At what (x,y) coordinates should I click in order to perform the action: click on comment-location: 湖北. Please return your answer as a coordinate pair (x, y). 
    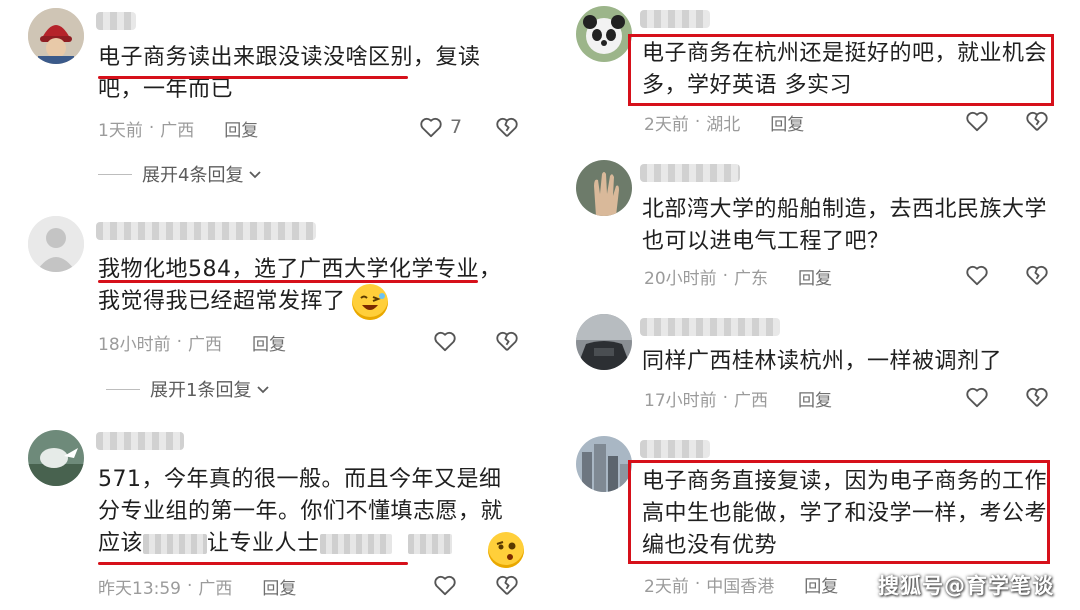
    Looking at the image, I should click on (723, 124).